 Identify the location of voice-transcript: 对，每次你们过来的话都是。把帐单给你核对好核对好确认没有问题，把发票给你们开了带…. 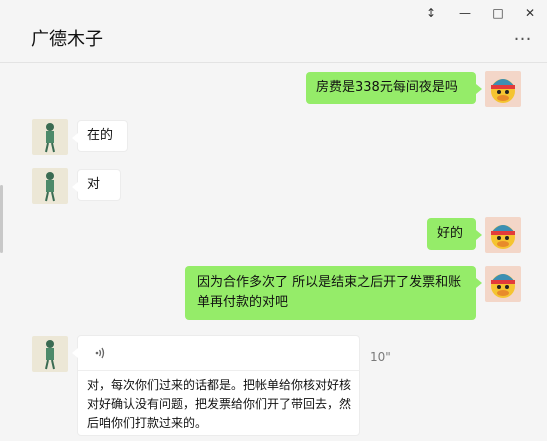
(219, 404).